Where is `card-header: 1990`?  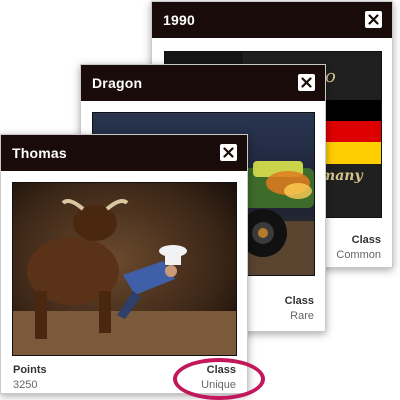 card-header: 1990 is located at coordinates (272, 20).